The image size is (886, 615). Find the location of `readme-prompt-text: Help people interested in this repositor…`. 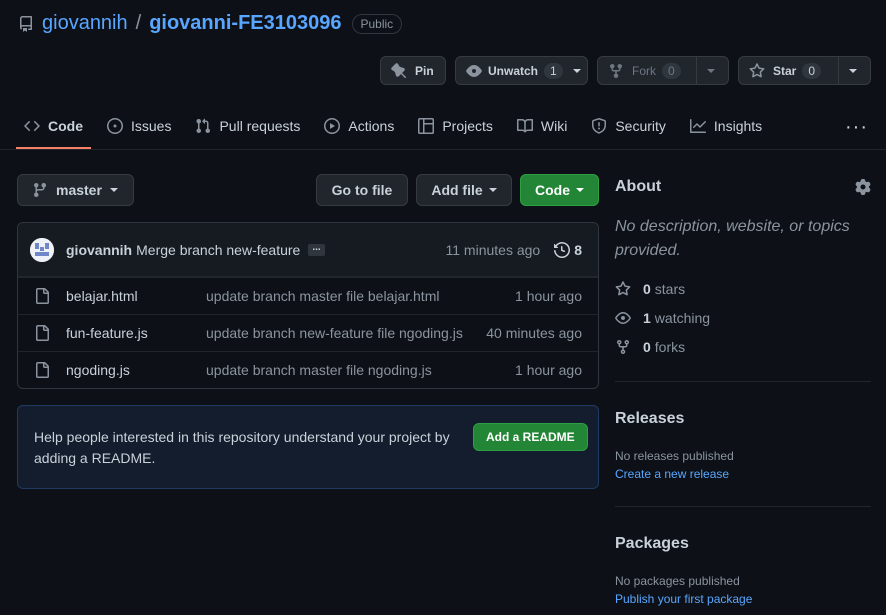

readme-prompt-text: Help people interested in this repositor… is located at coordinates (242, 447).